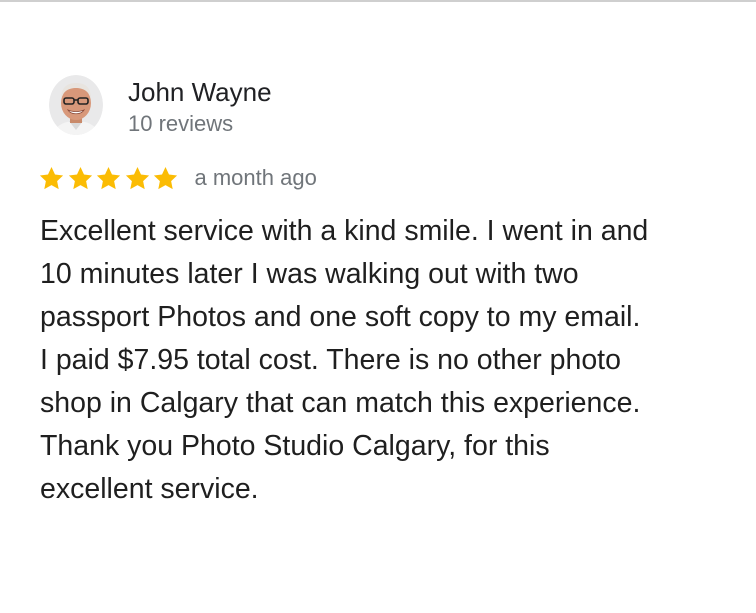 The image size is (756, 613). What do you see at coordinates (200, 92) in the screenshot?
I see `reviewer-name: John Wayne` at bounding box center [200, 92].